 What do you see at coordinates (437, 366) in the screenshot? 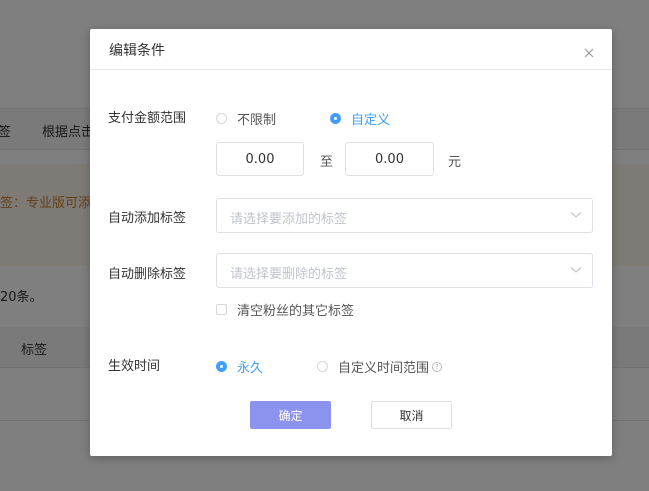
I see `help-icon: ?` at bounding box center [437, 366].